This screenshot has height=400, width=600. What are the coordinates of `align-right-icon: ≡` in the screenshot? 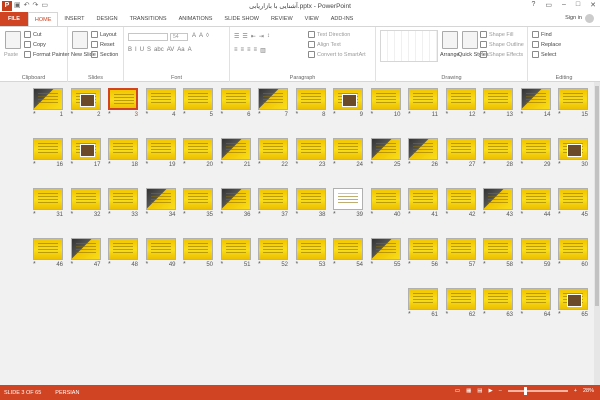 It's located at (249, 50).